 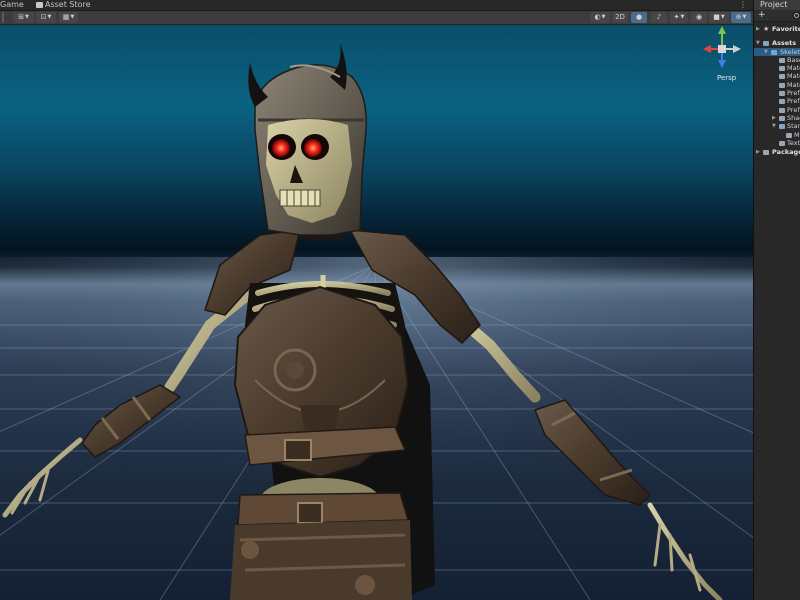 What do you see at coordinates (777, 143) in the screenshot?
I see `tree-item-child: Text` at bounding box center [777, 143].